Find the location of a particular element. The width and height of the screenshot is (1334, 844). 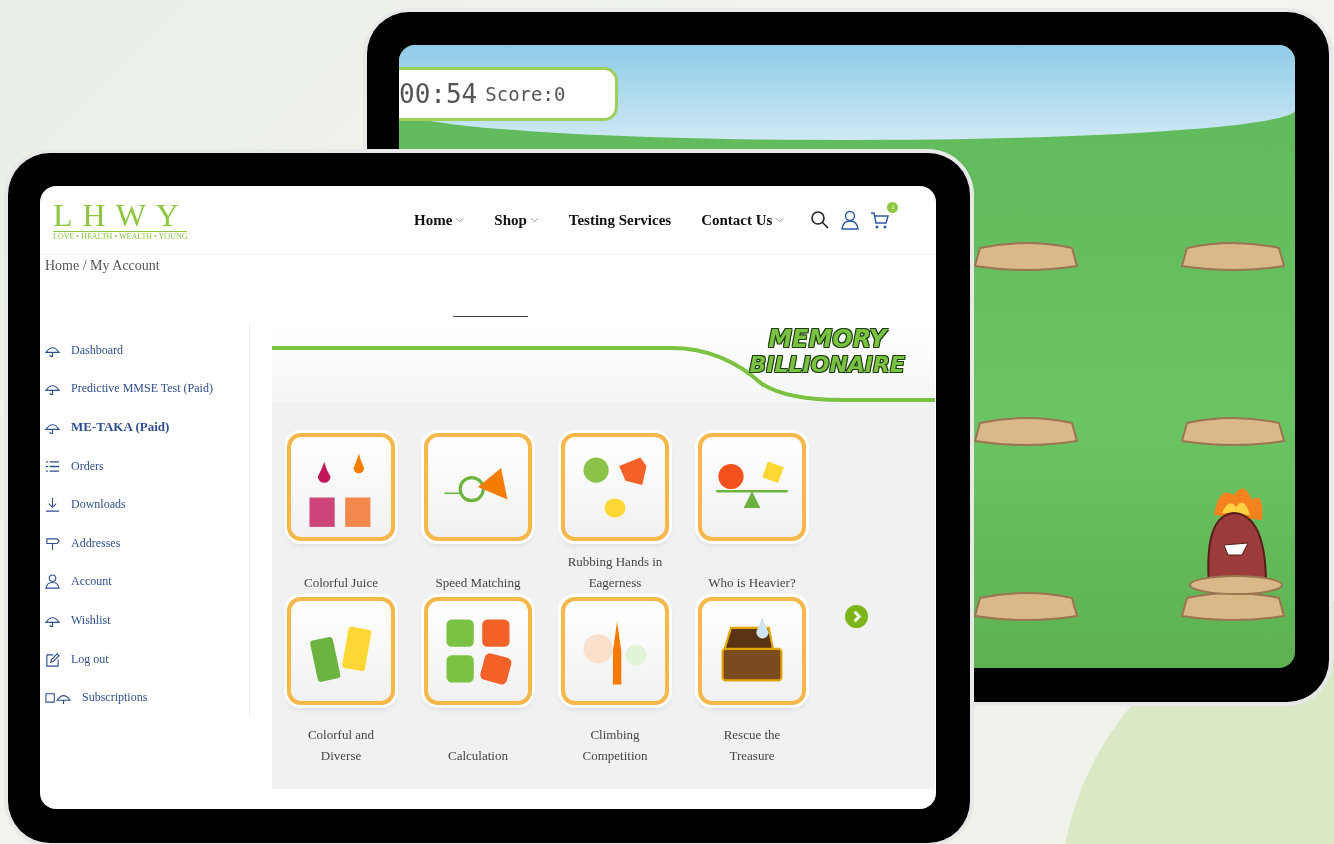

score-text: Score:0 is located at coordinates (525, 94).